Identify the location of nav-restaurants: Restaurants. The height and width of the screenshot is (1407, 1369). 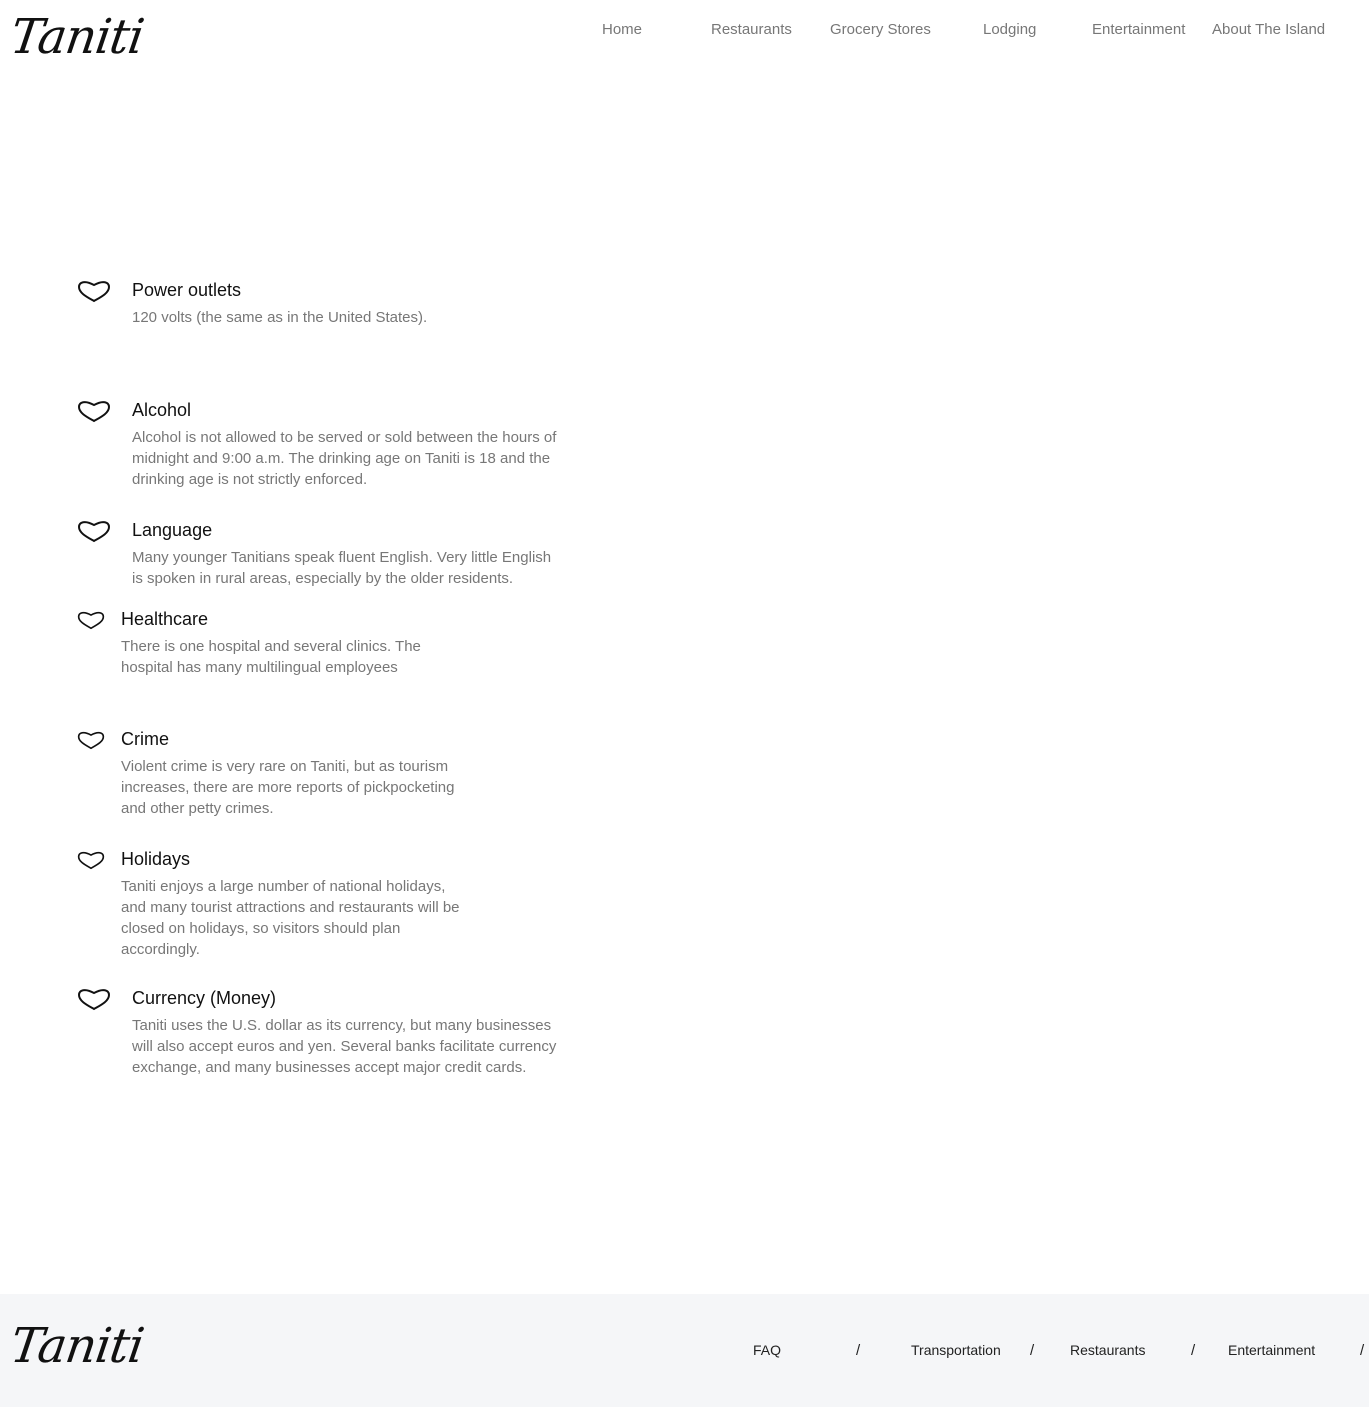
(751, 29).